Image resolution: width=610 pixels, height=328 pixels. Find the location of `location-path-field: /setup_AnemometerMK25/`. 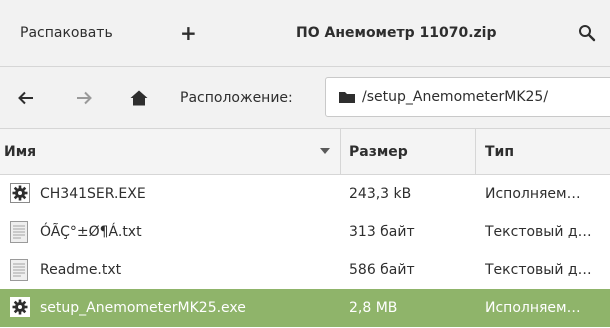

location-path-field: /setup_AnemometerMK25/ is located at coordinates (467, 97).